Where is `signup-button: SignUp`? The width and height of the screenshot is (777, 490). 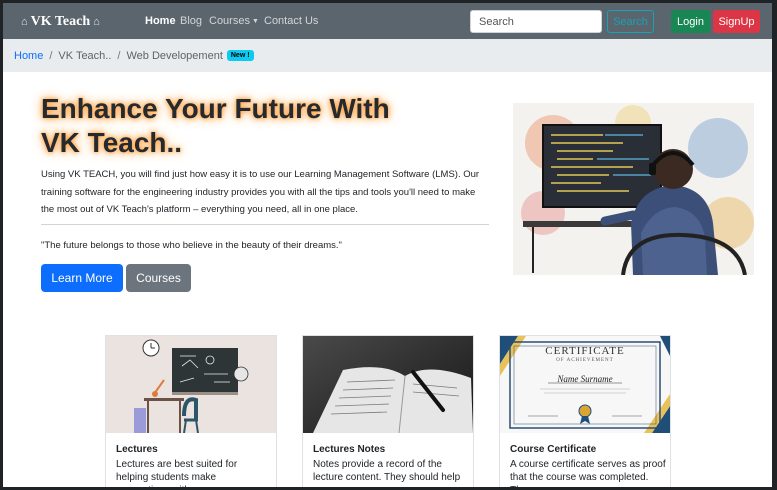
signup-button: SignUp is located at coordinates (736, 21).